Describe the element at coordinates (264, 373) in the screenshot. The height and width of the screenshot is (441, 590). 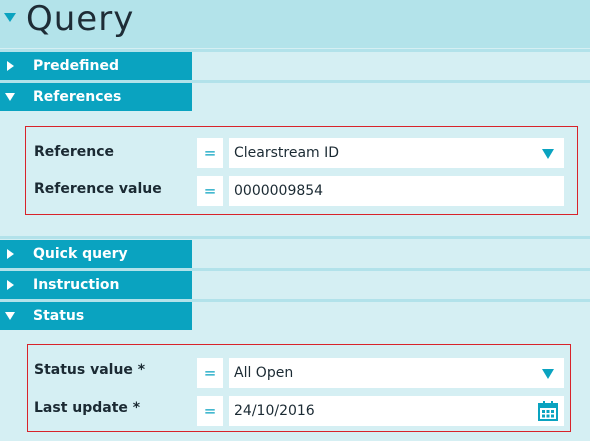
I see `status-value-dropdown-value: All Open` at that location.